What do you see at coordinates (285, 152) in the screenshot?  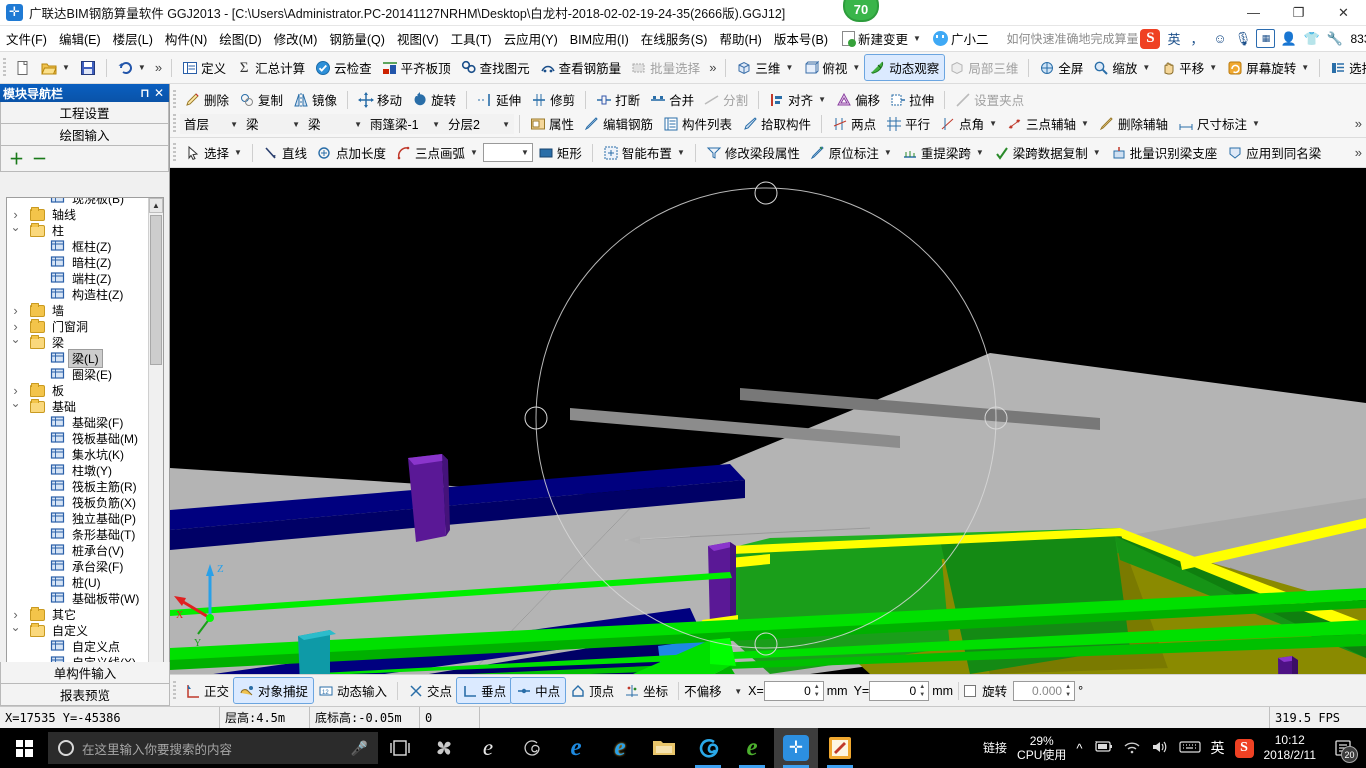 I see `line-tool-button: 直线` at bounding box center [285, 152].